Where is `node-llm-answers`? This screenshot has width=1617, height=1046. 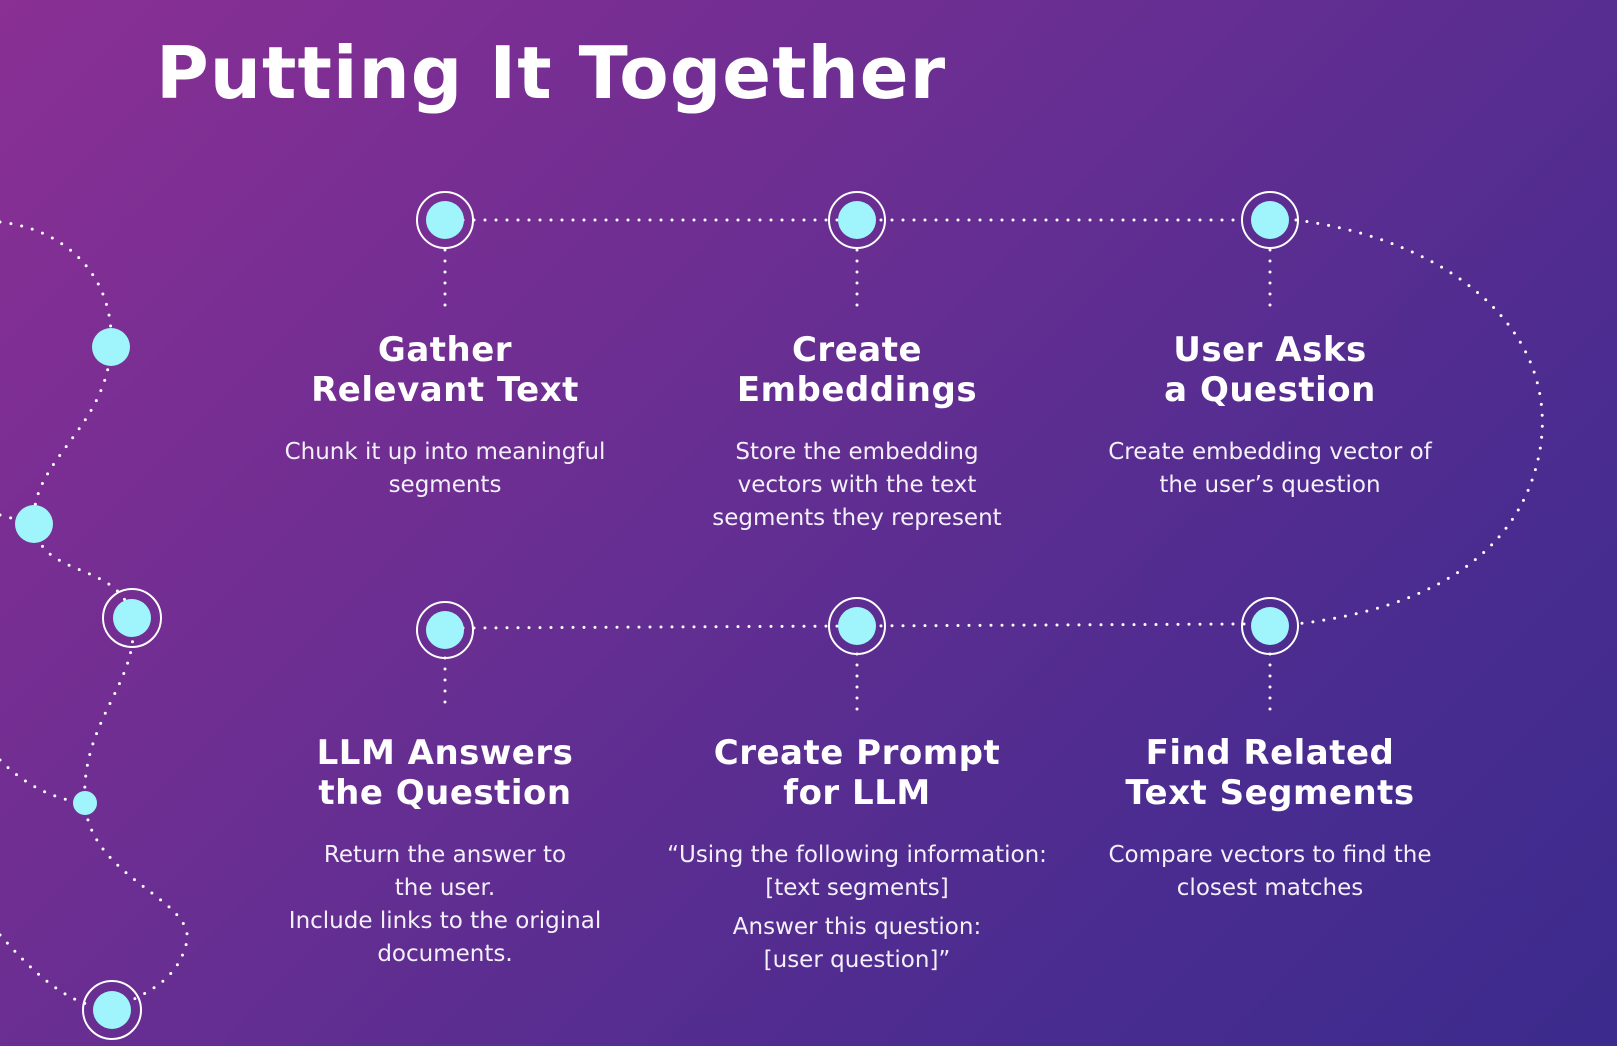 node-llm-answers is located at coordinates (445, 630).